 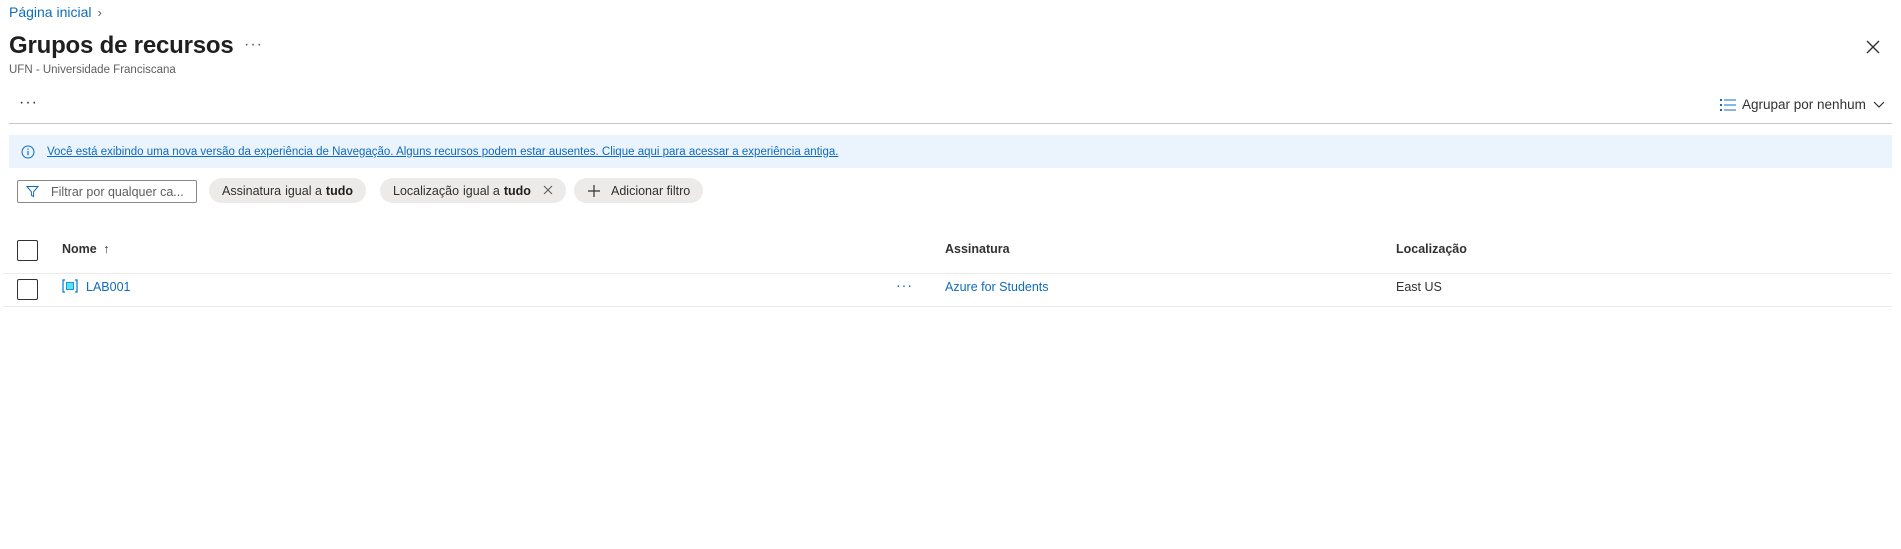 What do you see at coordinates (947, 306) in the screenshot?
I see `row-divider` at bounding box center [947, 306].